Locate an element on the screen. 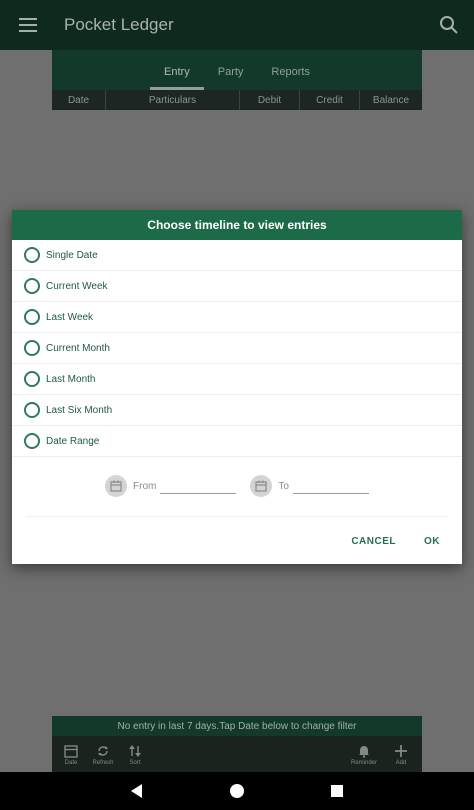 Image resolution: width=474 pixels, height=810 pixels. option-label: Current Week is located at coordinates (77, 286).